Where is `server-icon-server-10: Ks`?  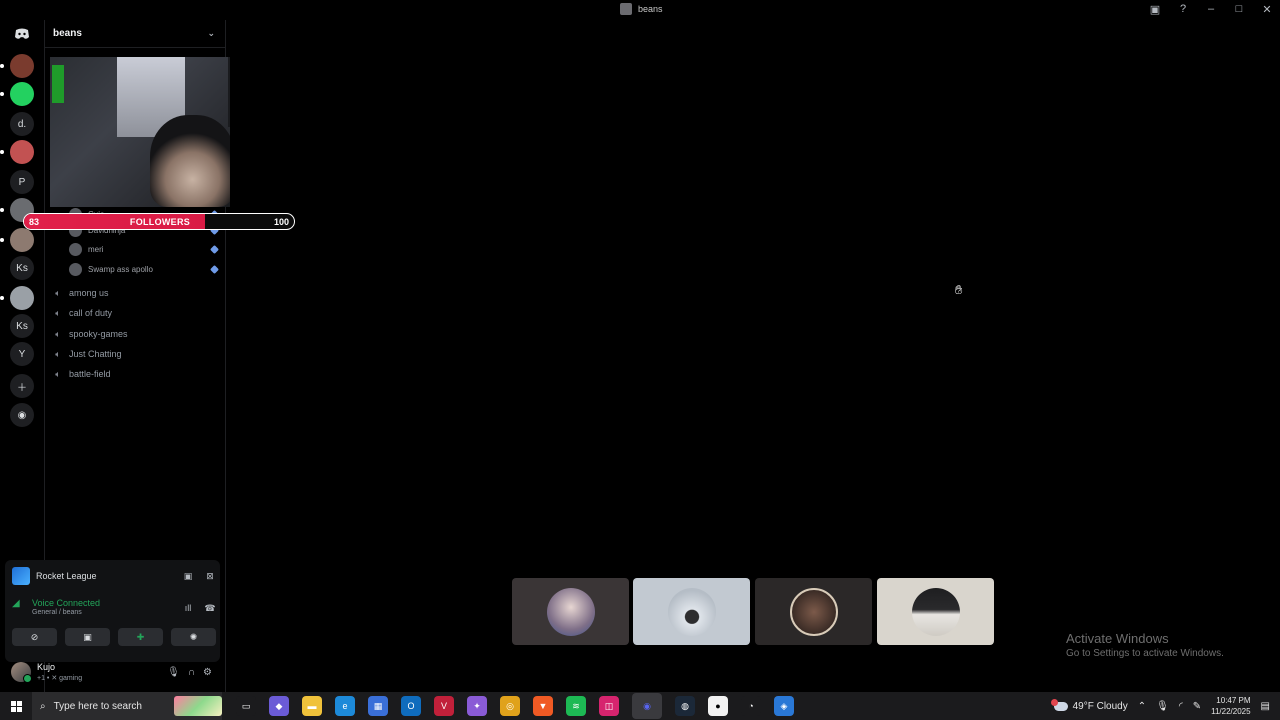 server-icon-server-10: Ks is located at coordinates (22, 326).